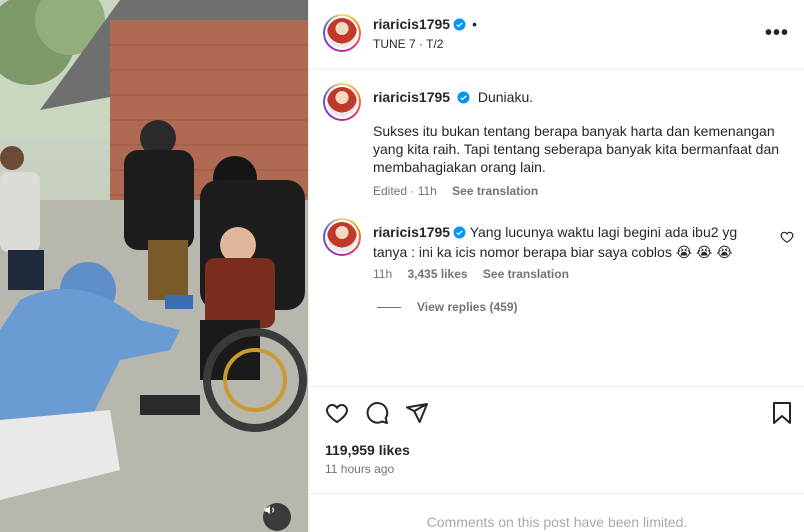  Describe the element at coordinates (337, 413) in the screenshot. I see `heart-icon` at that location.